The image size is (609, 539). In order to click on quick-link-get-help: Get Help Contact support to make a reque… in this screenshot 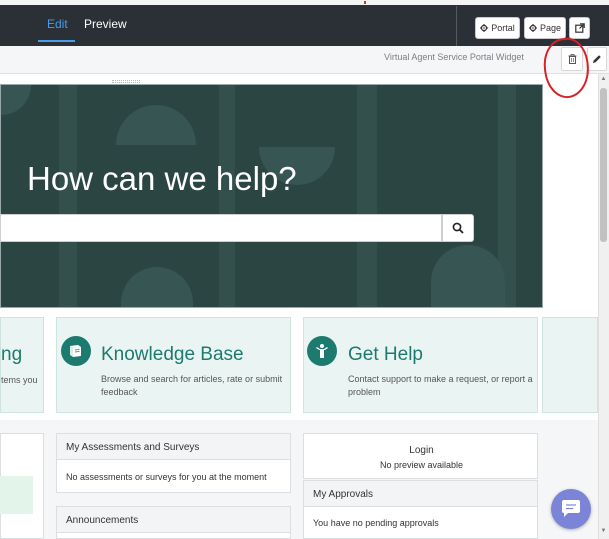, I will do `click(420, 365)`.